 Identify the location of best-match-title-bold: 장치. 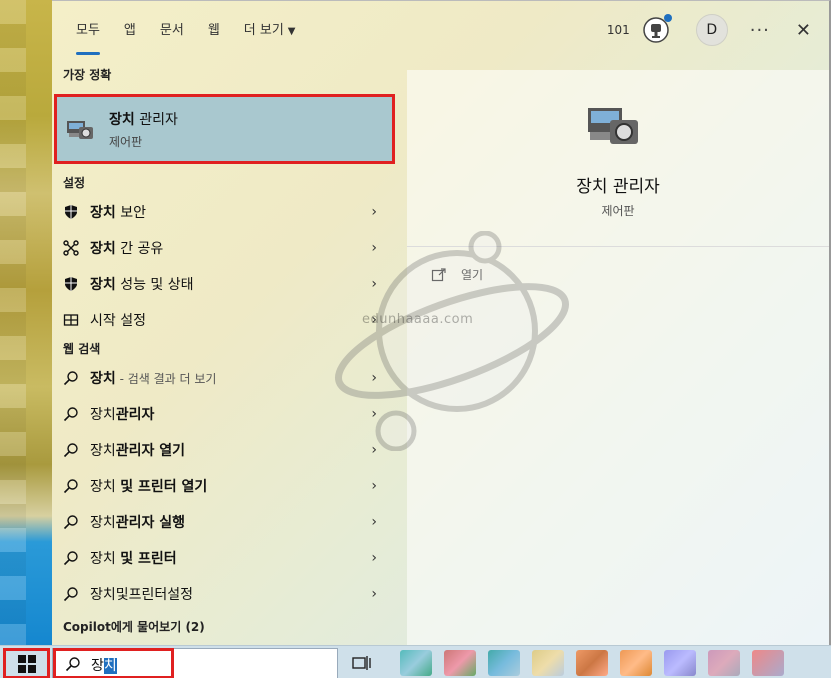
(122, 119).